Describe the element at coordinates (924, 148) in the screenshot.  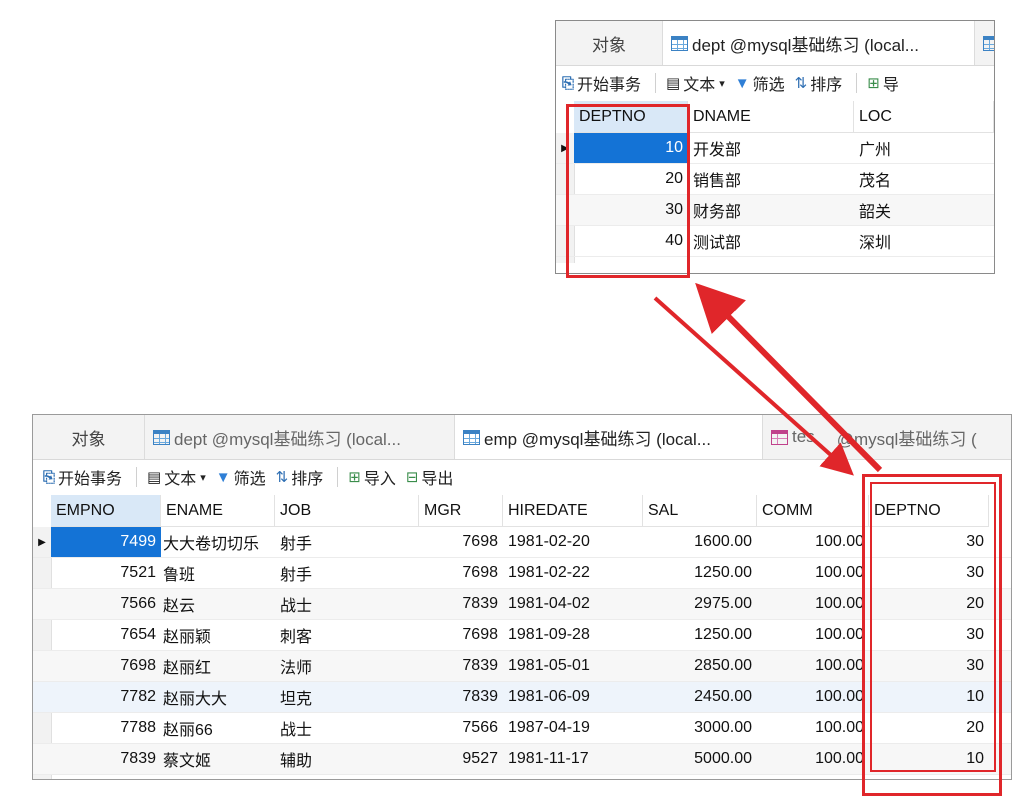
I see `cell-loc: 广州` at that location.